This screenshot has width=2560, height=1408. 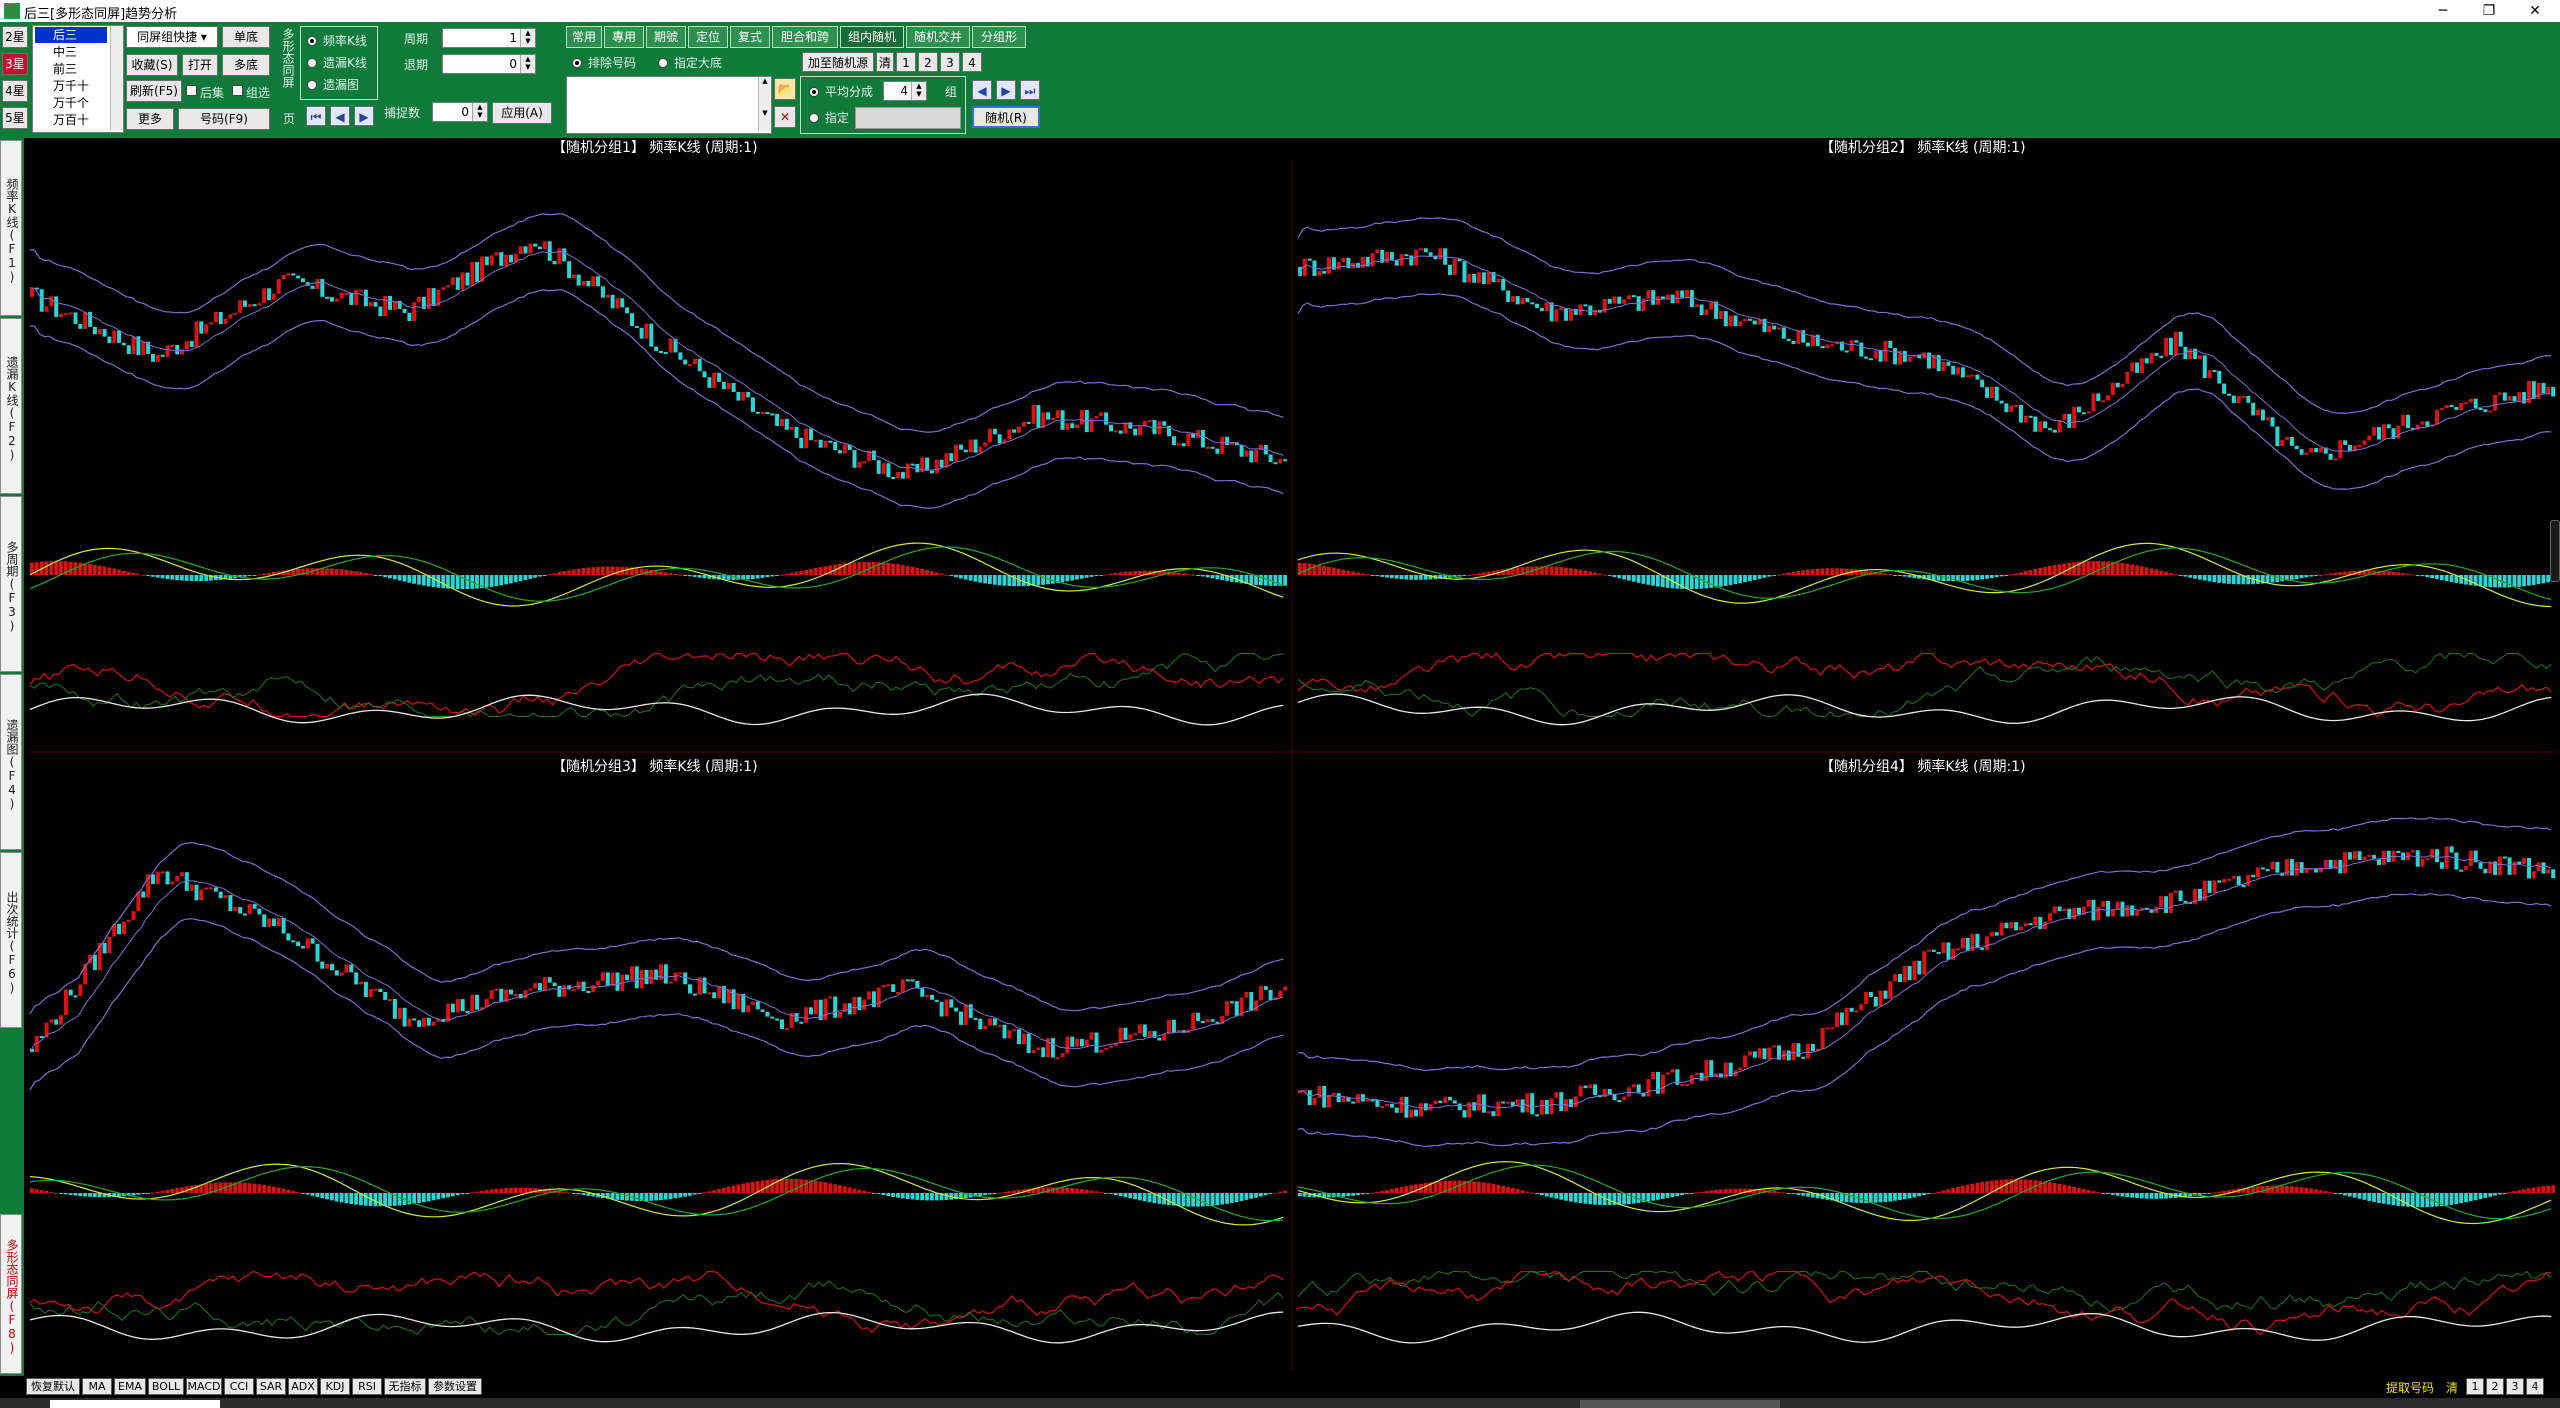 I want to click on rsi-button: RSI, so click(x=367, y=1386).